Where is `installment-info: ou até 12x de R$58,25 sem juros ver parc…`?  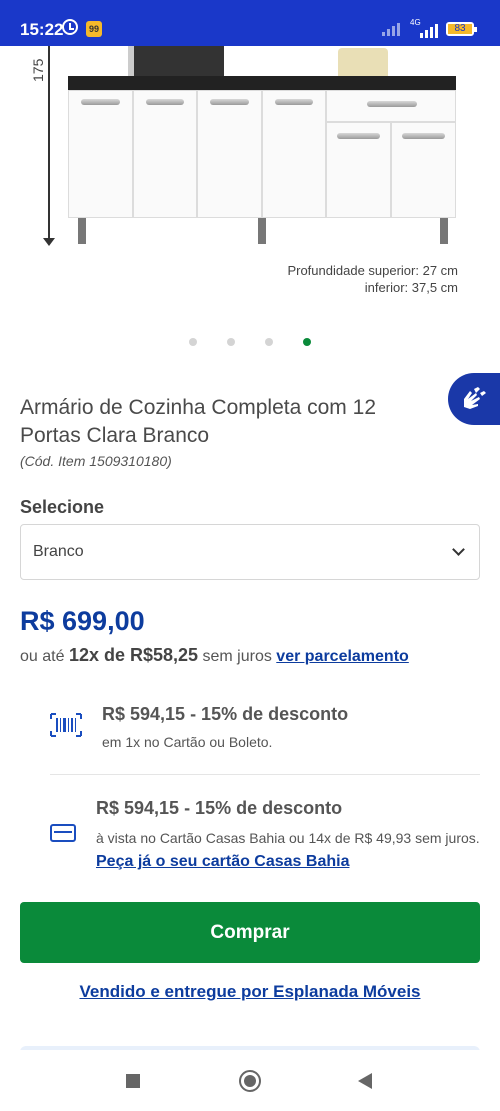 installment-info: ou até 12x de R$58,25 sem juros ver parc… is located at coordinates (214, 655).